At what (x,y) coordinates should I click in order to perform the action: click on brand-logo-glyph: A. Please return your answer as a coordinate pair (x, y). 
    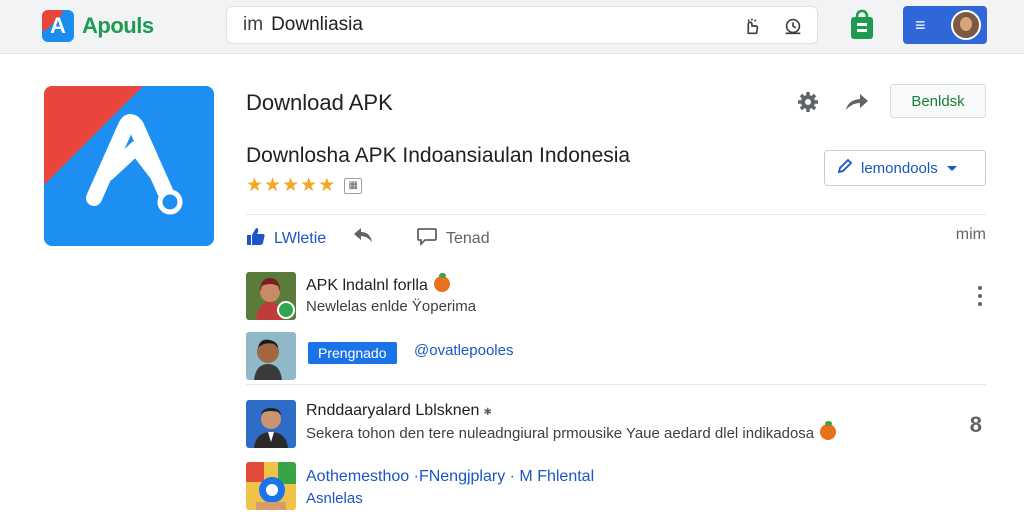
    Looking at the image, I should click on (58, 25).